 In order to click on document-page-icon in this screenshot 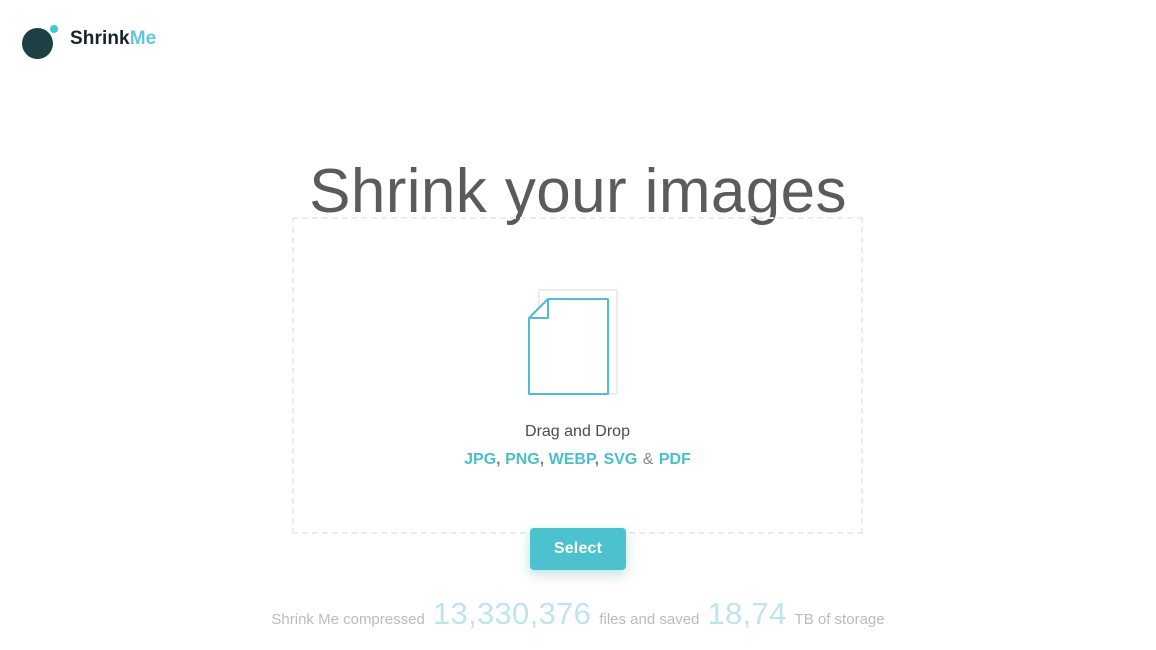, I will do `click(578, 340)`.